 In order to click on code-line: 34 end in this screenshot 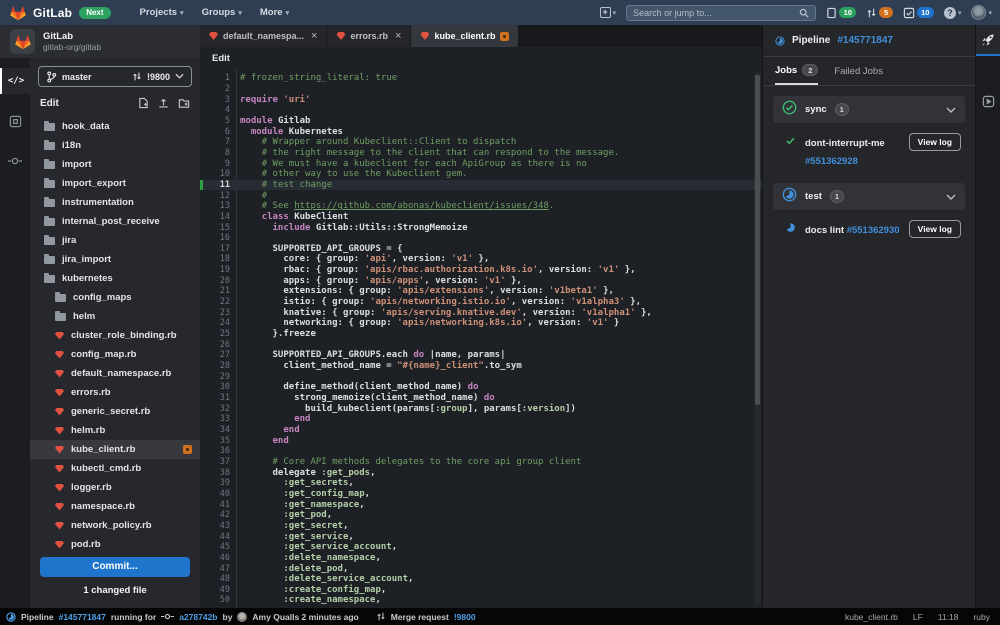, I will do `click(481, 430)`.